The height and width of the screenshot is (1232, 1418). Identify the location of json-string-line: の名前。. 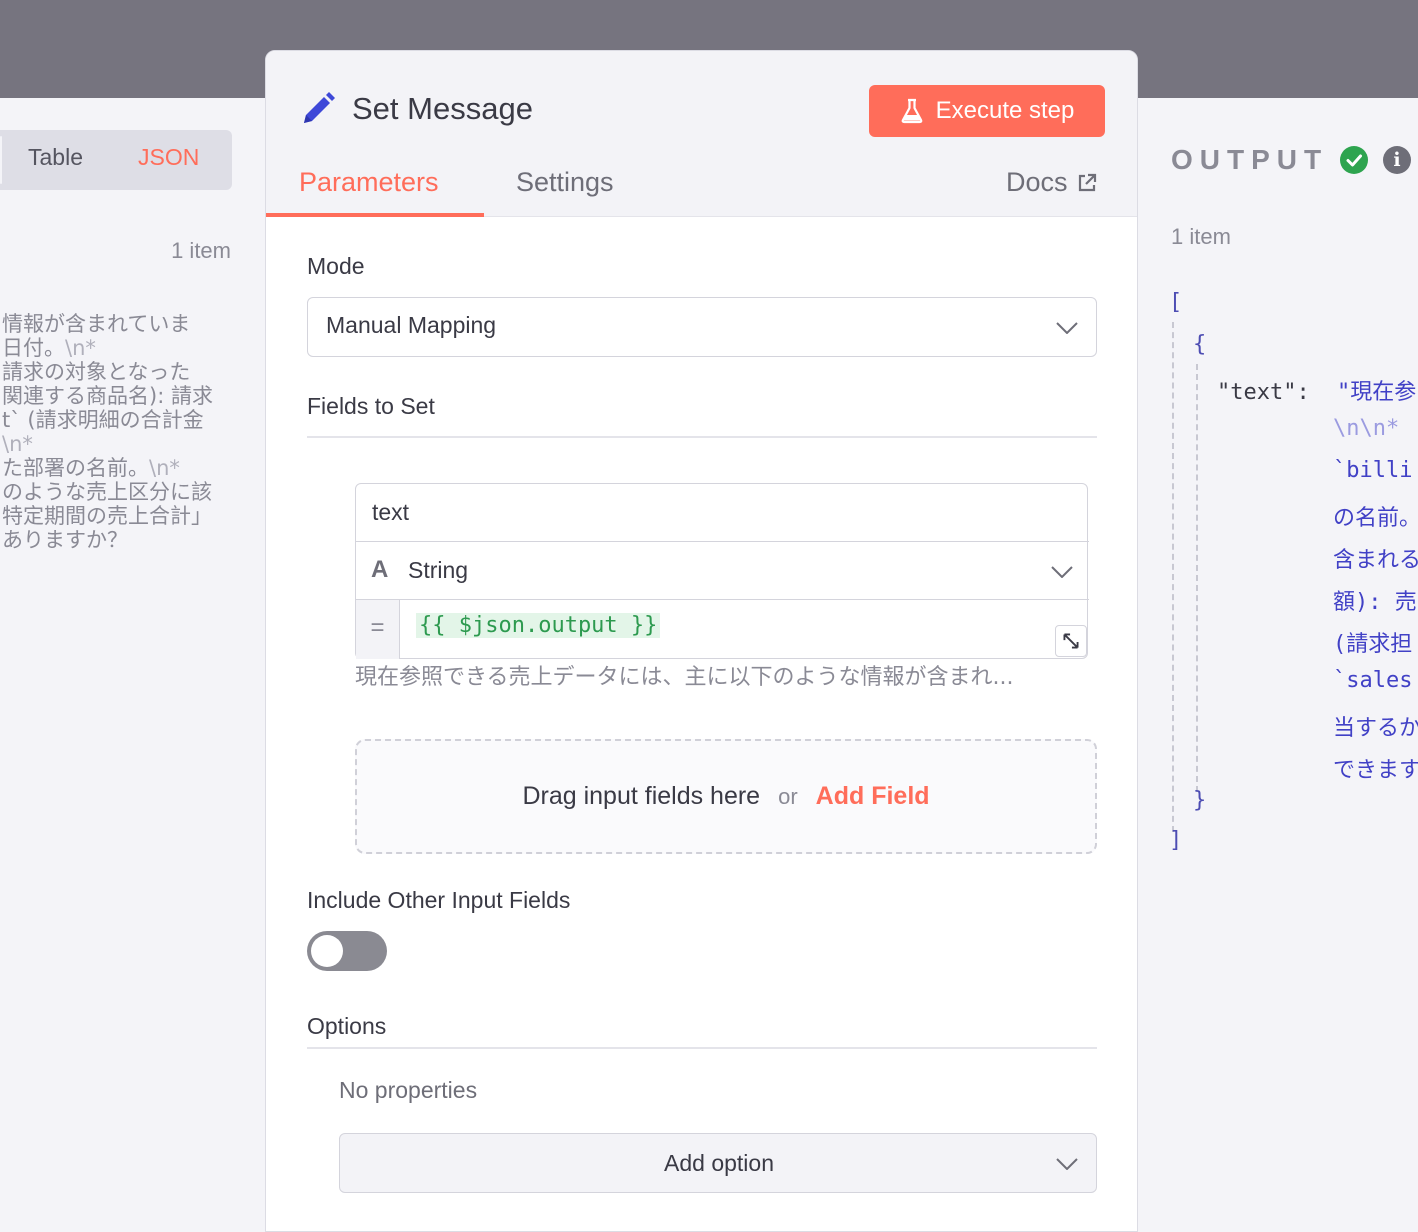
(1375, 518).